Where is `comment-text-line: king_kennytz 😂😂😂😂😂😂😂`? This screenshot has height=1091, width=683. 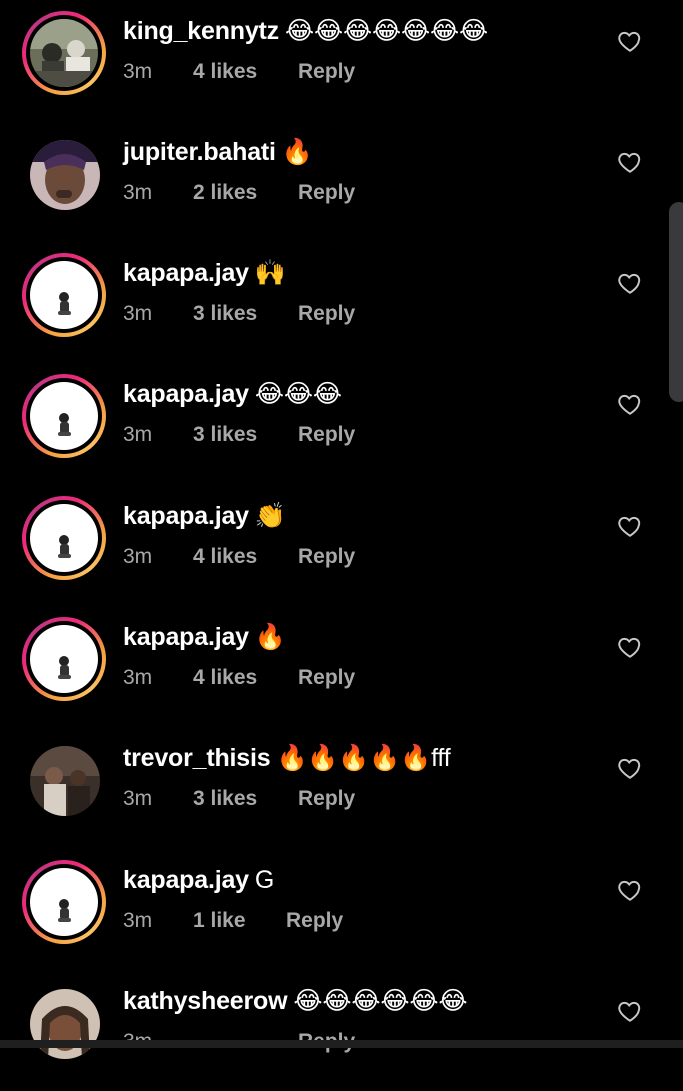 comment-text-line: king_kennytz 😂😂😂😂😂😂😂 is located at coordinates (305, 31).